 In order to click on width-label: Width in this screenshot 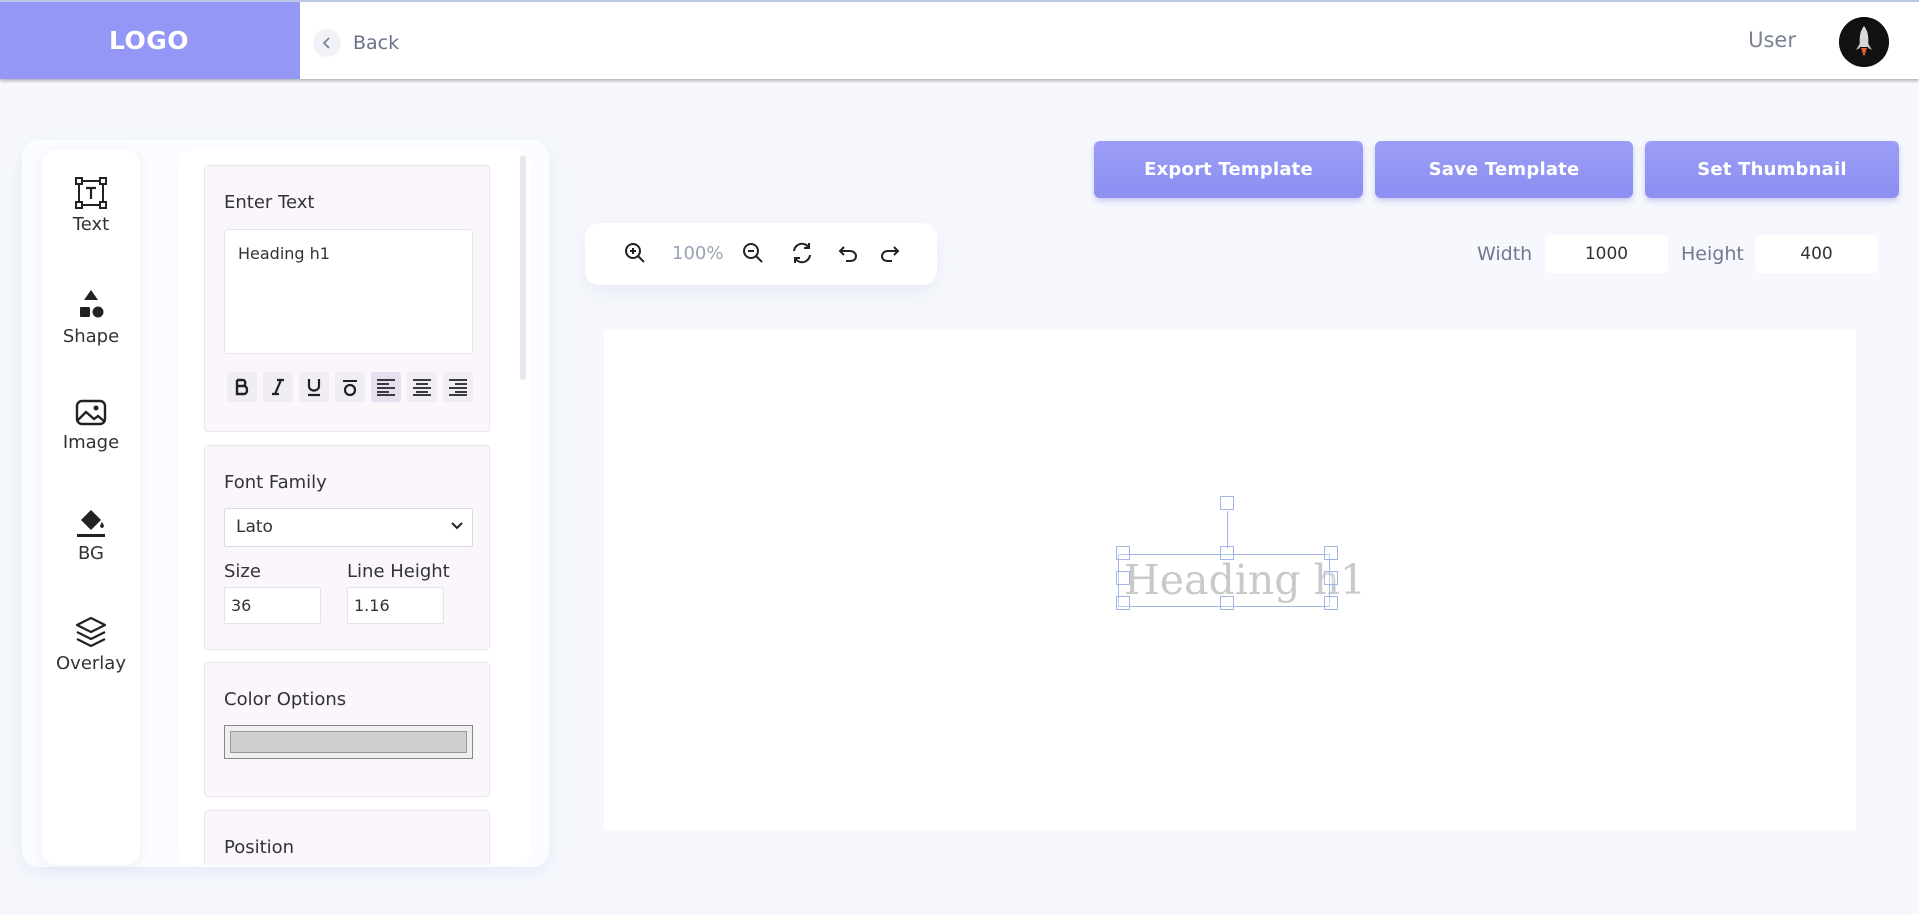, I will do `click(1505, 254)`.